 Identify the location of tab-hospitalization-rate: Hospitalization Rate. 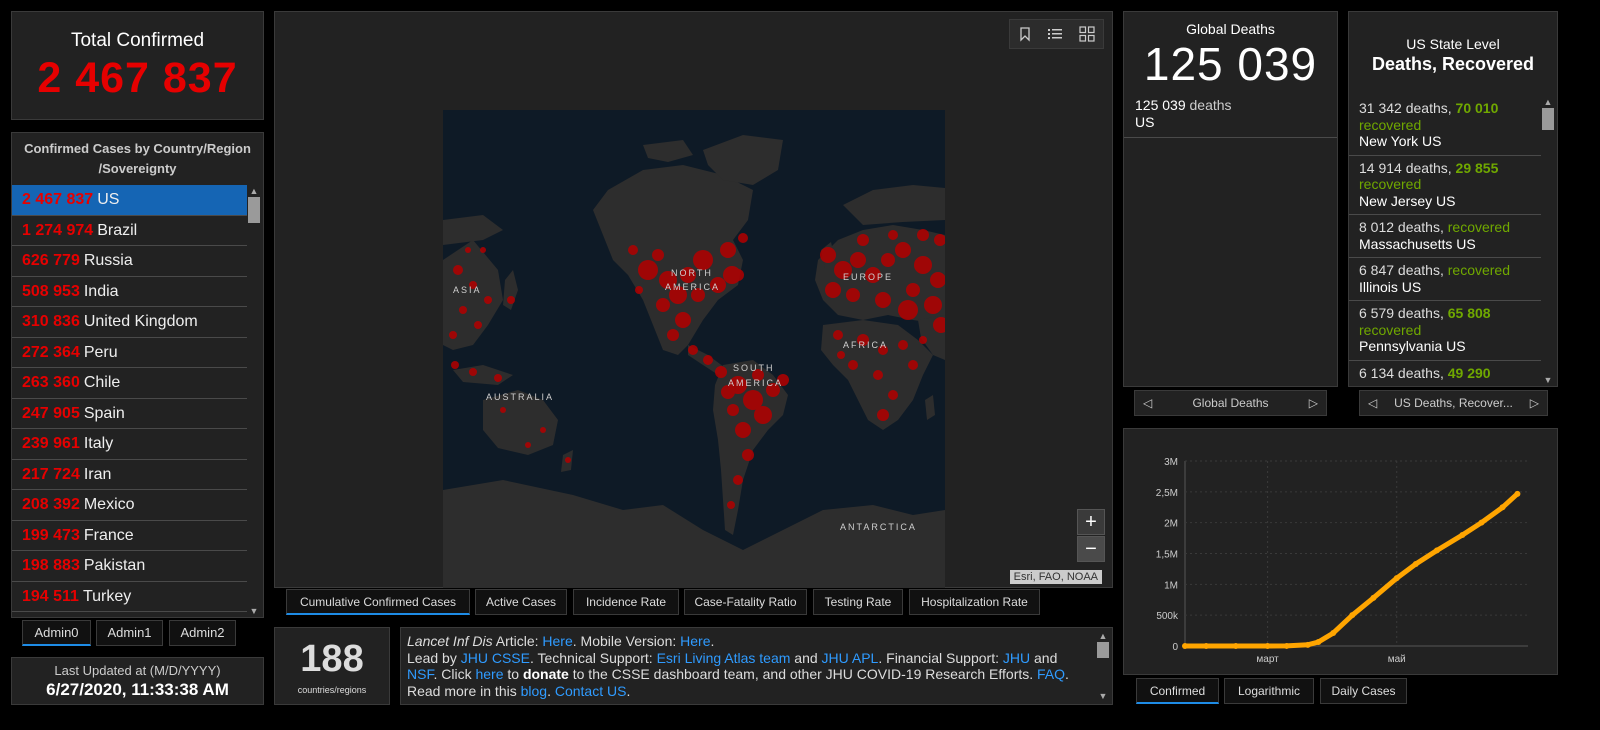
(974, 602).